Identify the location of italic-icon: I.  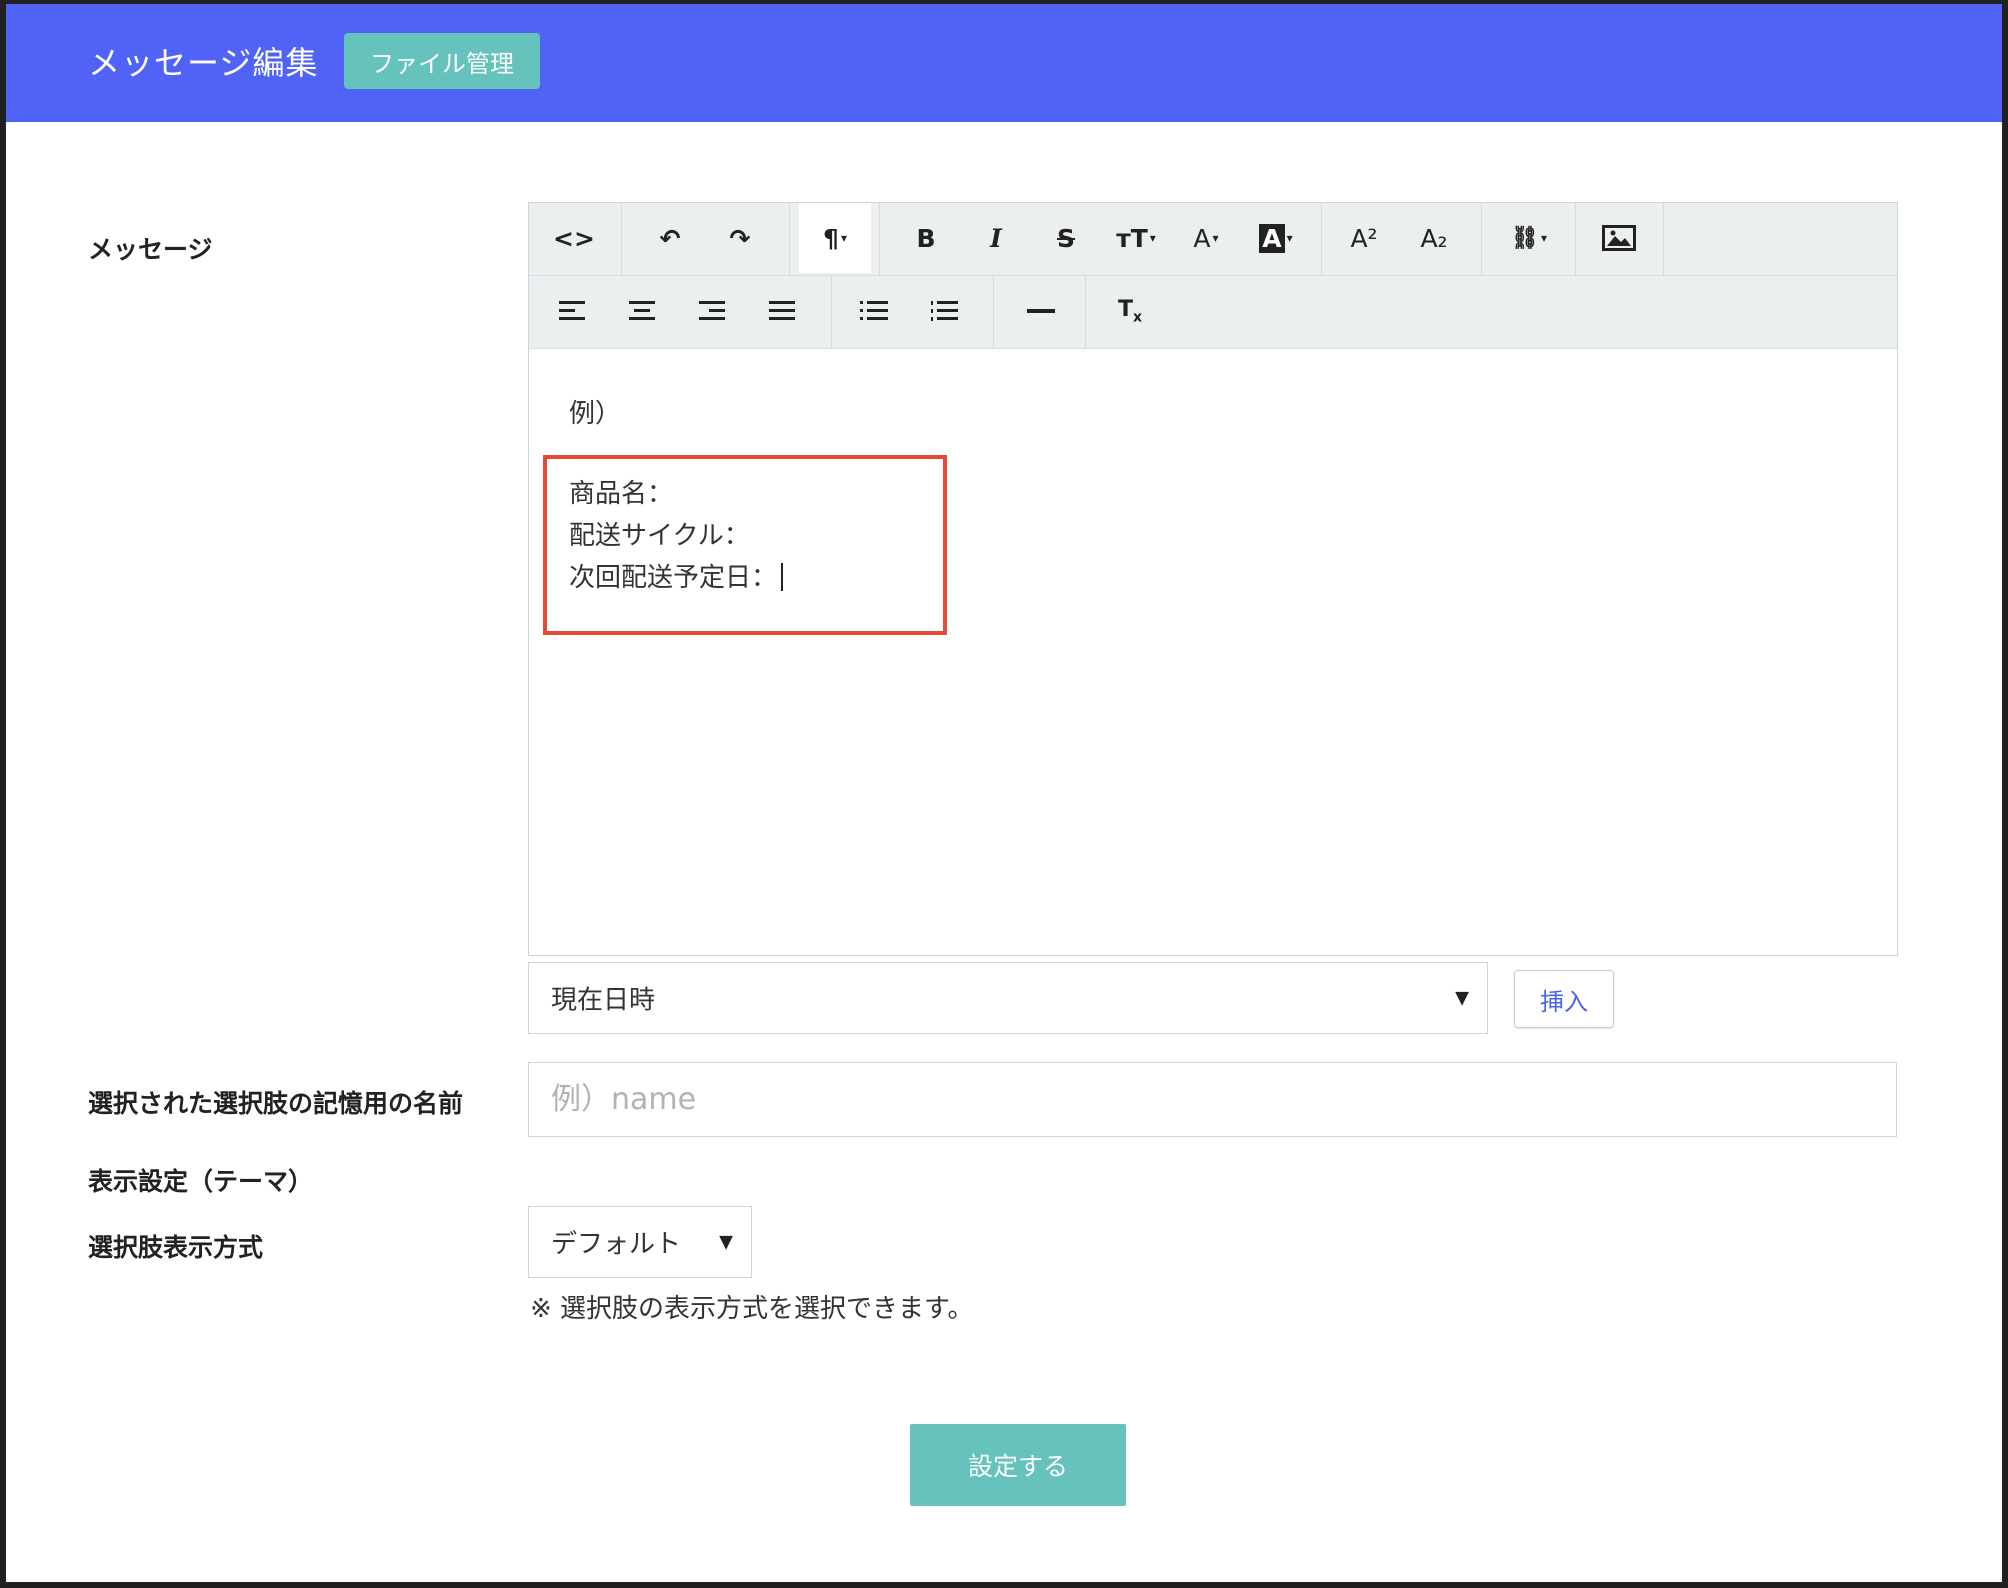
(996, 238).